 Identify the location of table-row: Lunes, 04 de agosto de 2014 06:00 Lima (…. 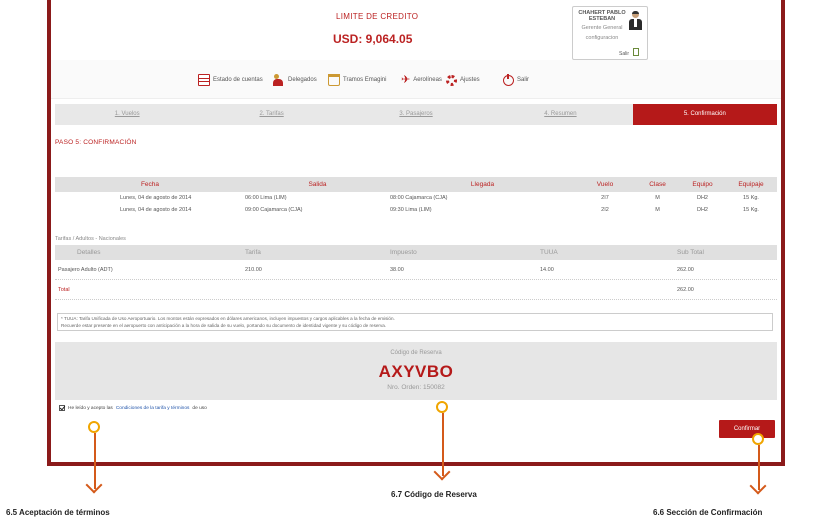
(416, 198).